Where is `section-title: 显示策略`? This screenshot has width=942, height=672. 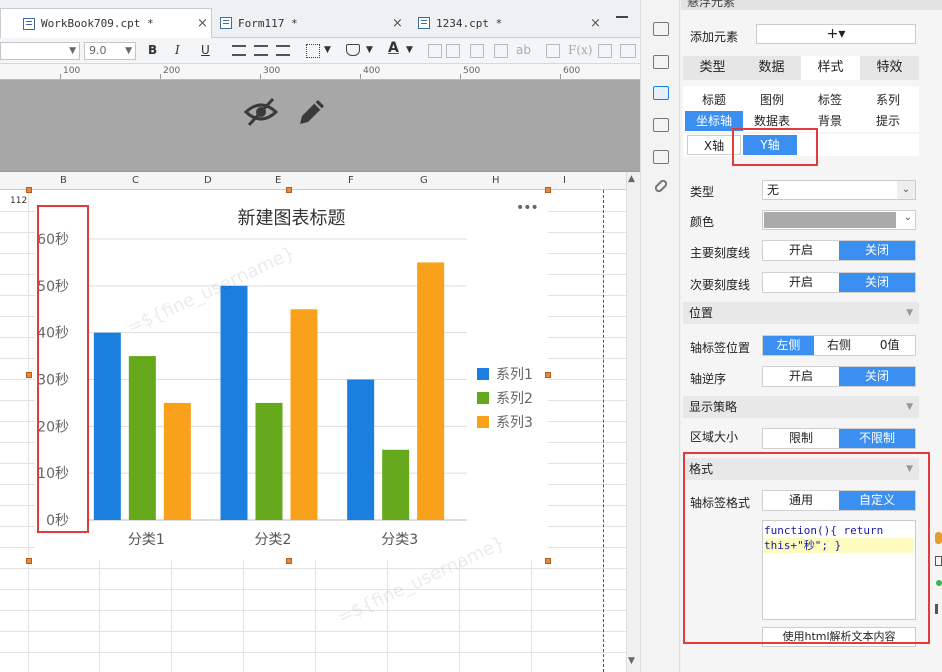 section-title: 显示策略 is located at coordinates (713, 407).